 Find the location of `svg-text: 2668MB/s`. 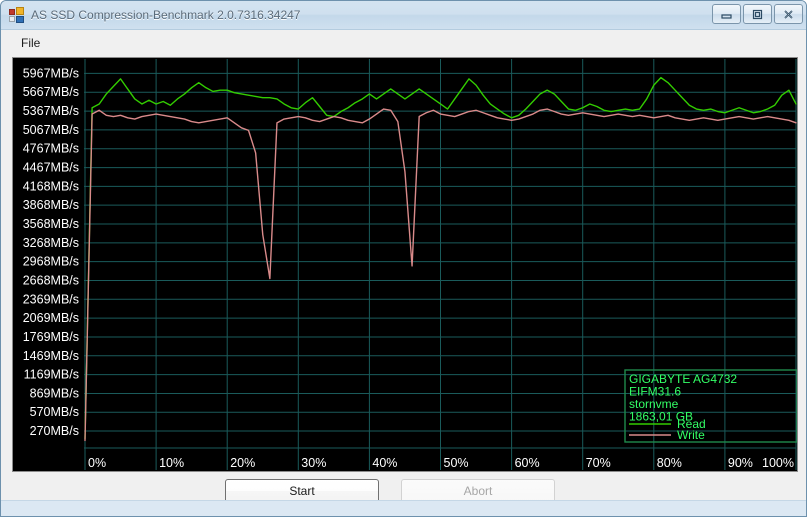

svg-text: 2668MB/s is located at coordinates (51, 281).